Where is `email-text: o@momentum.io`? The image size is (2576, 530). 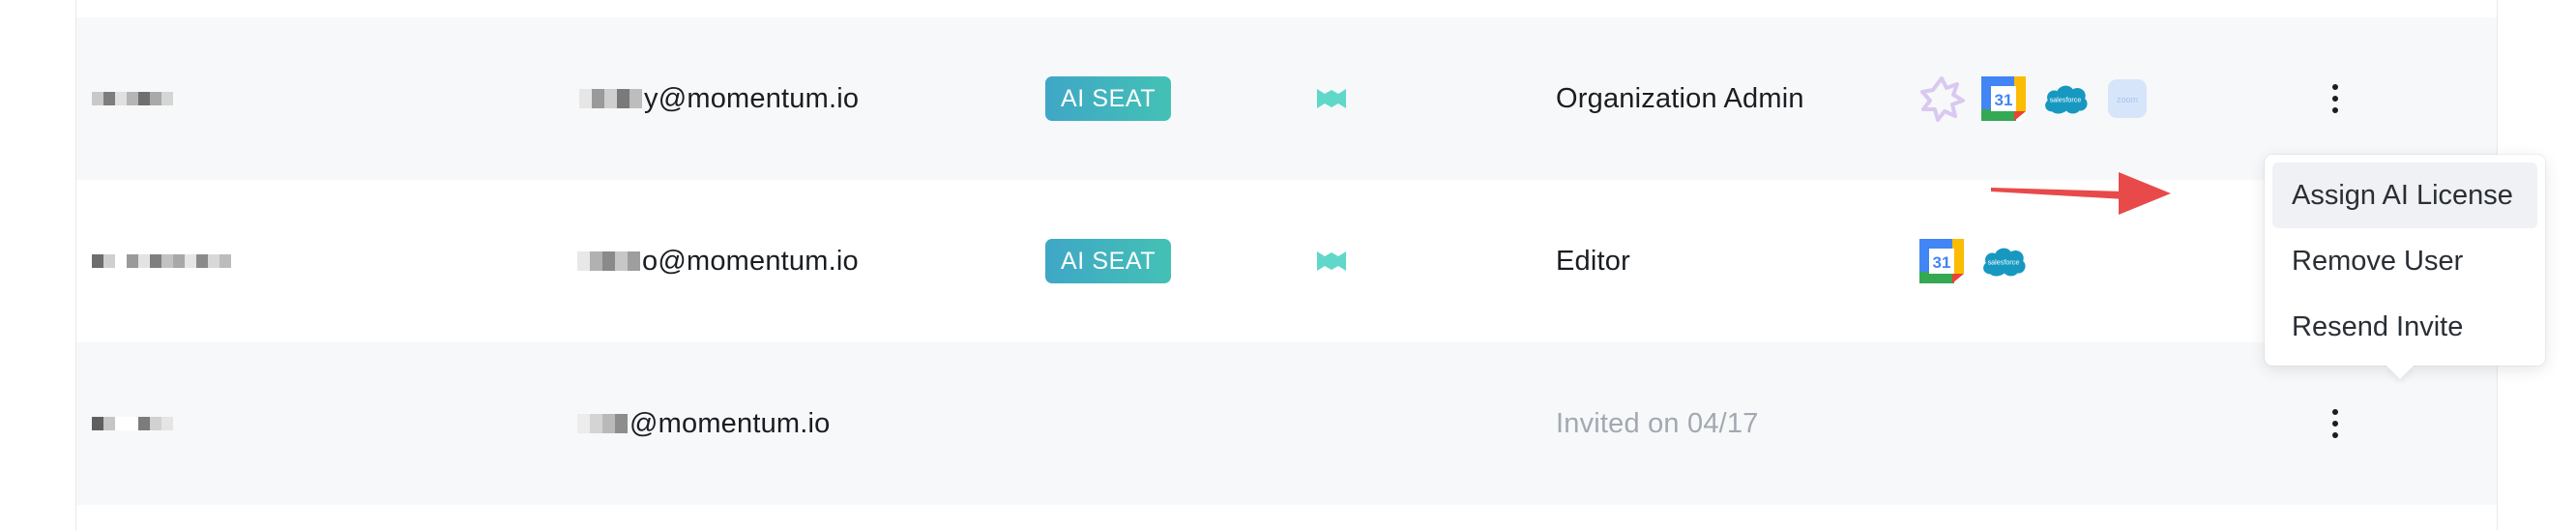 email-text: o@momentum.io is located at coordinates (750, 261).